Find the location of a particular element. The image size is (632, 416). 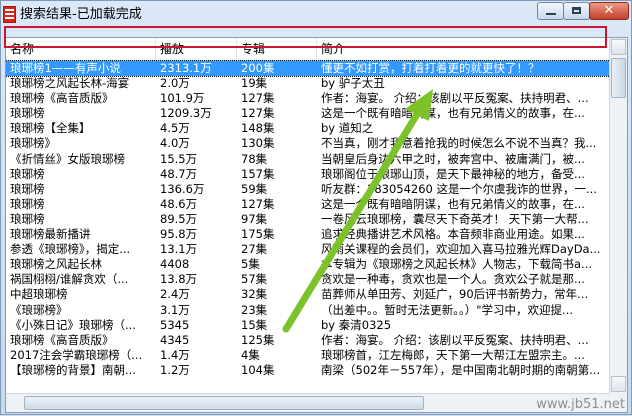

cell-intro: by 驴子太丑 is located at coordinates (353, 83).